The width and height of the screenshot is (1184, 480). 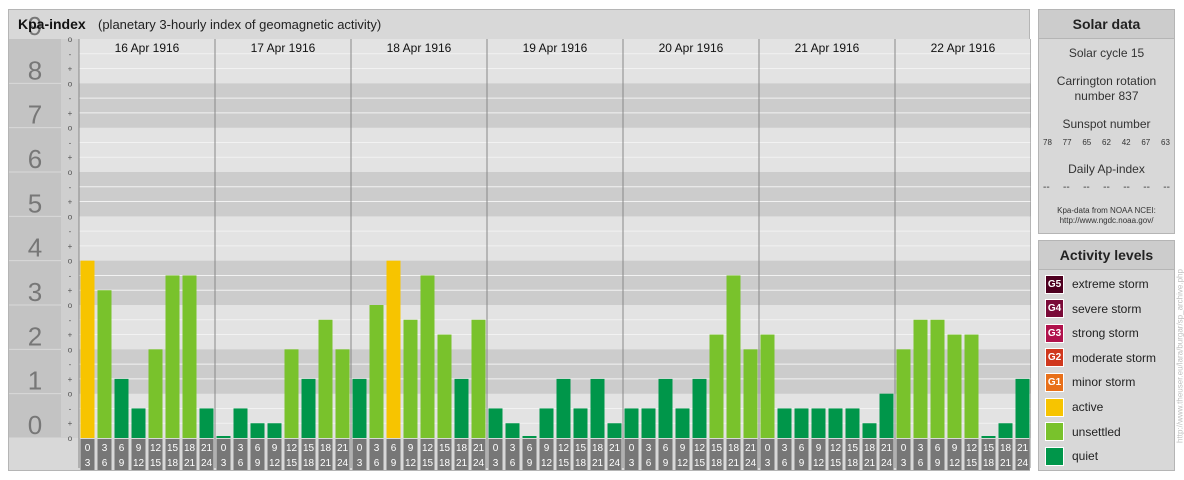 What do you see at coordinates (1088, 407) in the screenshot?
I see `legend-label: active` at bounding box center [1088, 407].